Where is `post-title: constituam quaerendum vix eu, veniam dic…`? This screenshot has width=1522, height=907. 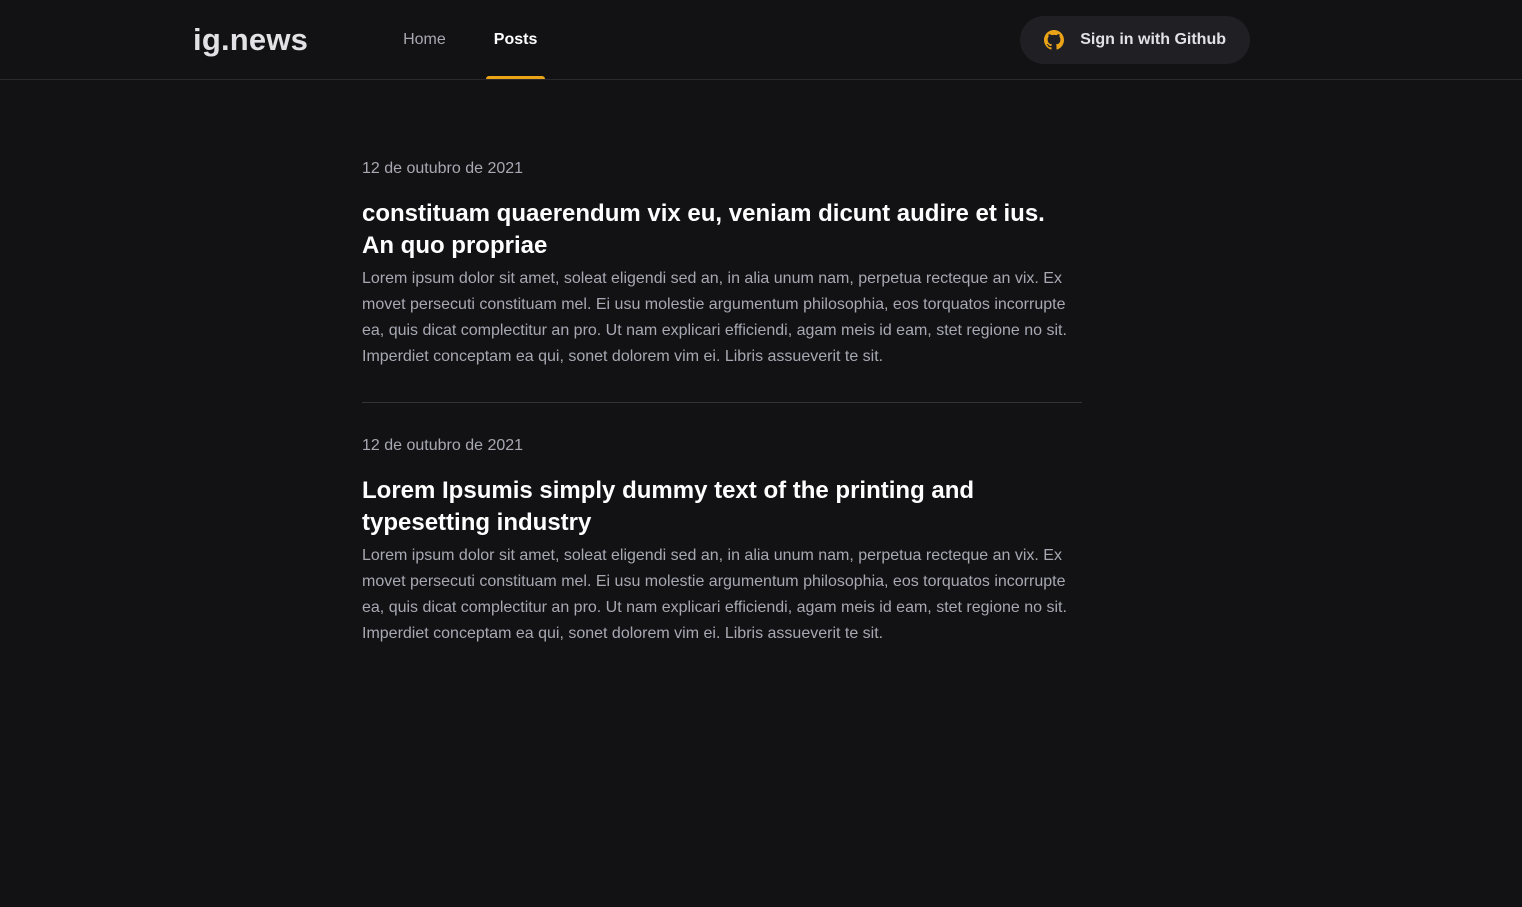 post-title: constituam quaerendum vix eu, veniam dic… is located at coordinates (722, 230).